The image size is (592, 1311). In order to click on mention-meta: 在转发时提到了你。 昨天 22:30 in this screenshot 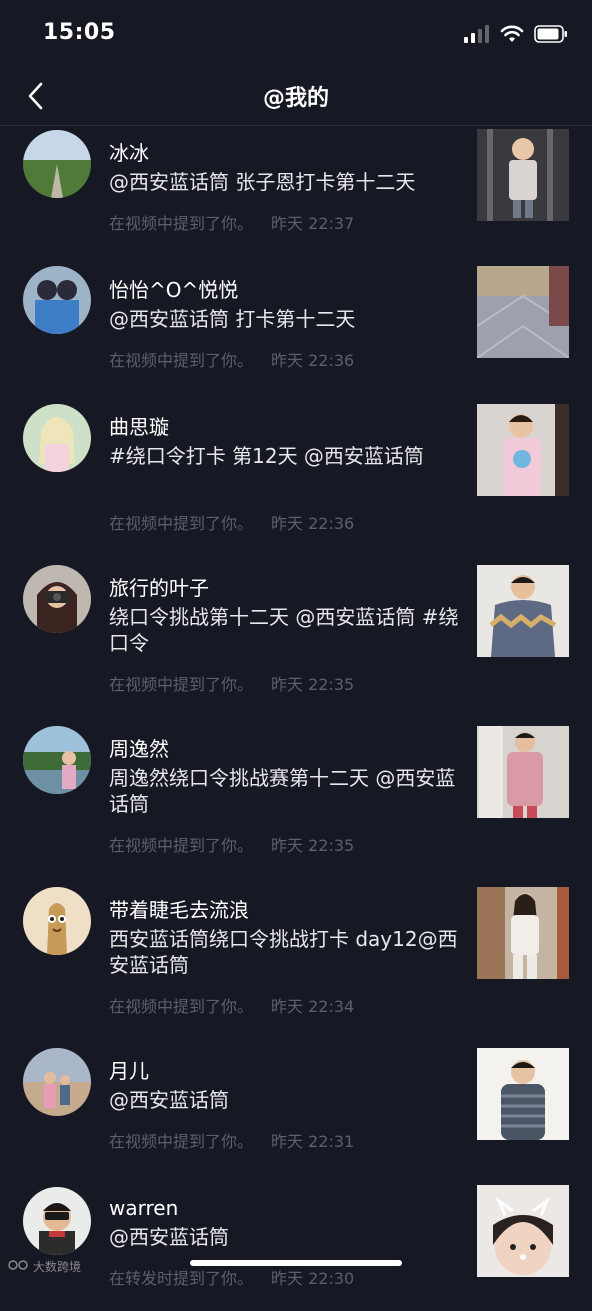, I will do `click(231, 1279)`.